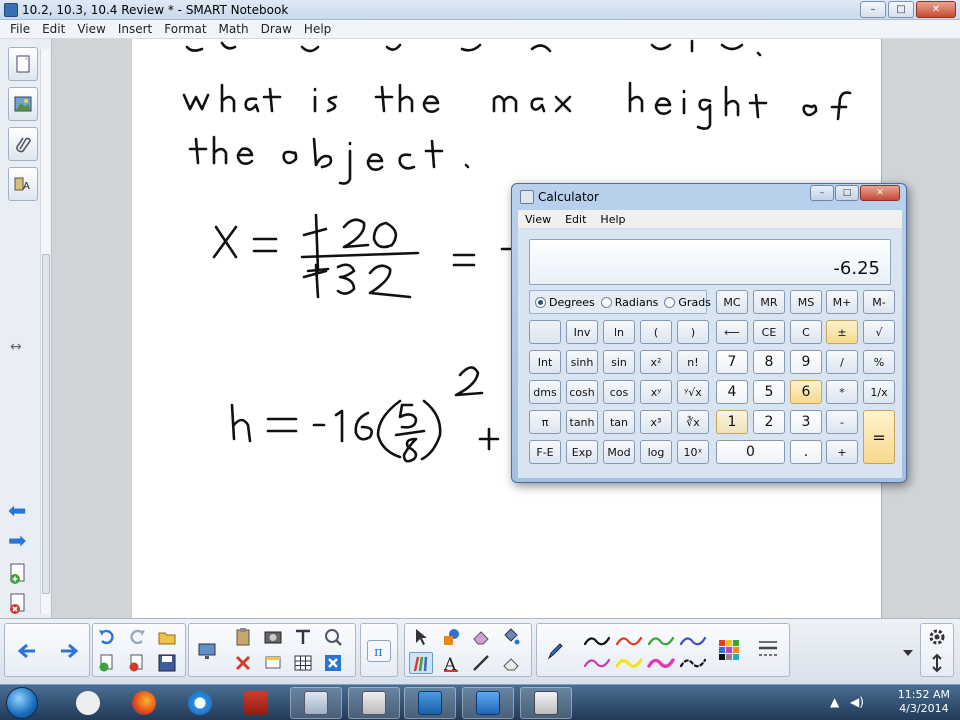  I want to click on taskbar-document-camera, so click(256, 703).